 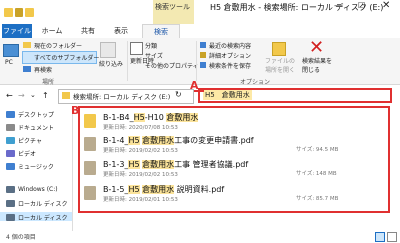 What do you see at coordinates (200, 237) in the screenshot?
I see `status-bar` at bounding box center [200, 237].